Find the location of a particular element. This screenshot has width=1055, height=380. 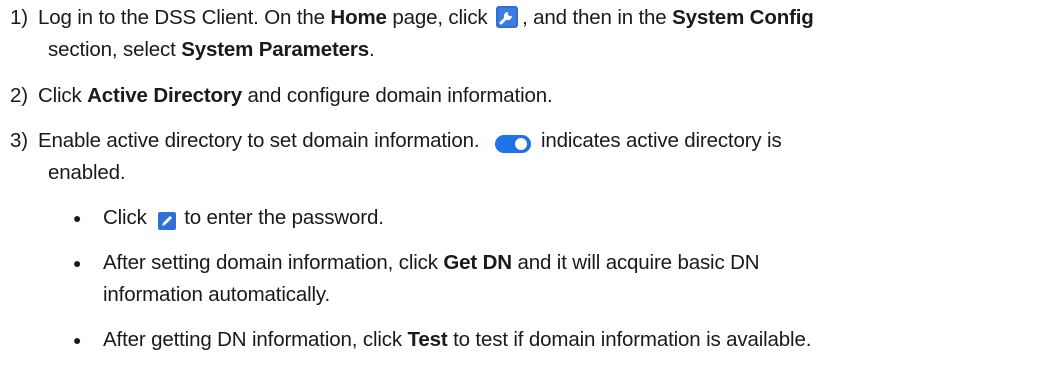

step-bold-text: Home is located at coordinates (358, 17).